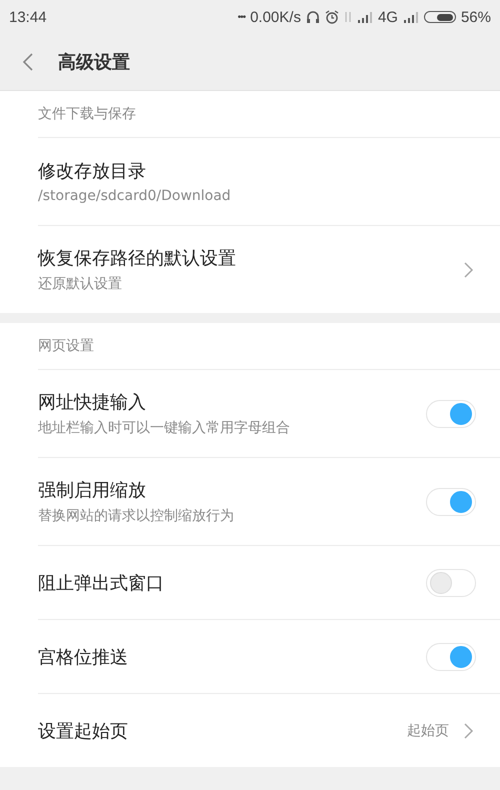 The height and width of the screenshot is (790, 500). Describe the element at coordinates (135, 196) in the screenshot. I see `setting-subtitle: /storage/sdcard0/Download` at that location.